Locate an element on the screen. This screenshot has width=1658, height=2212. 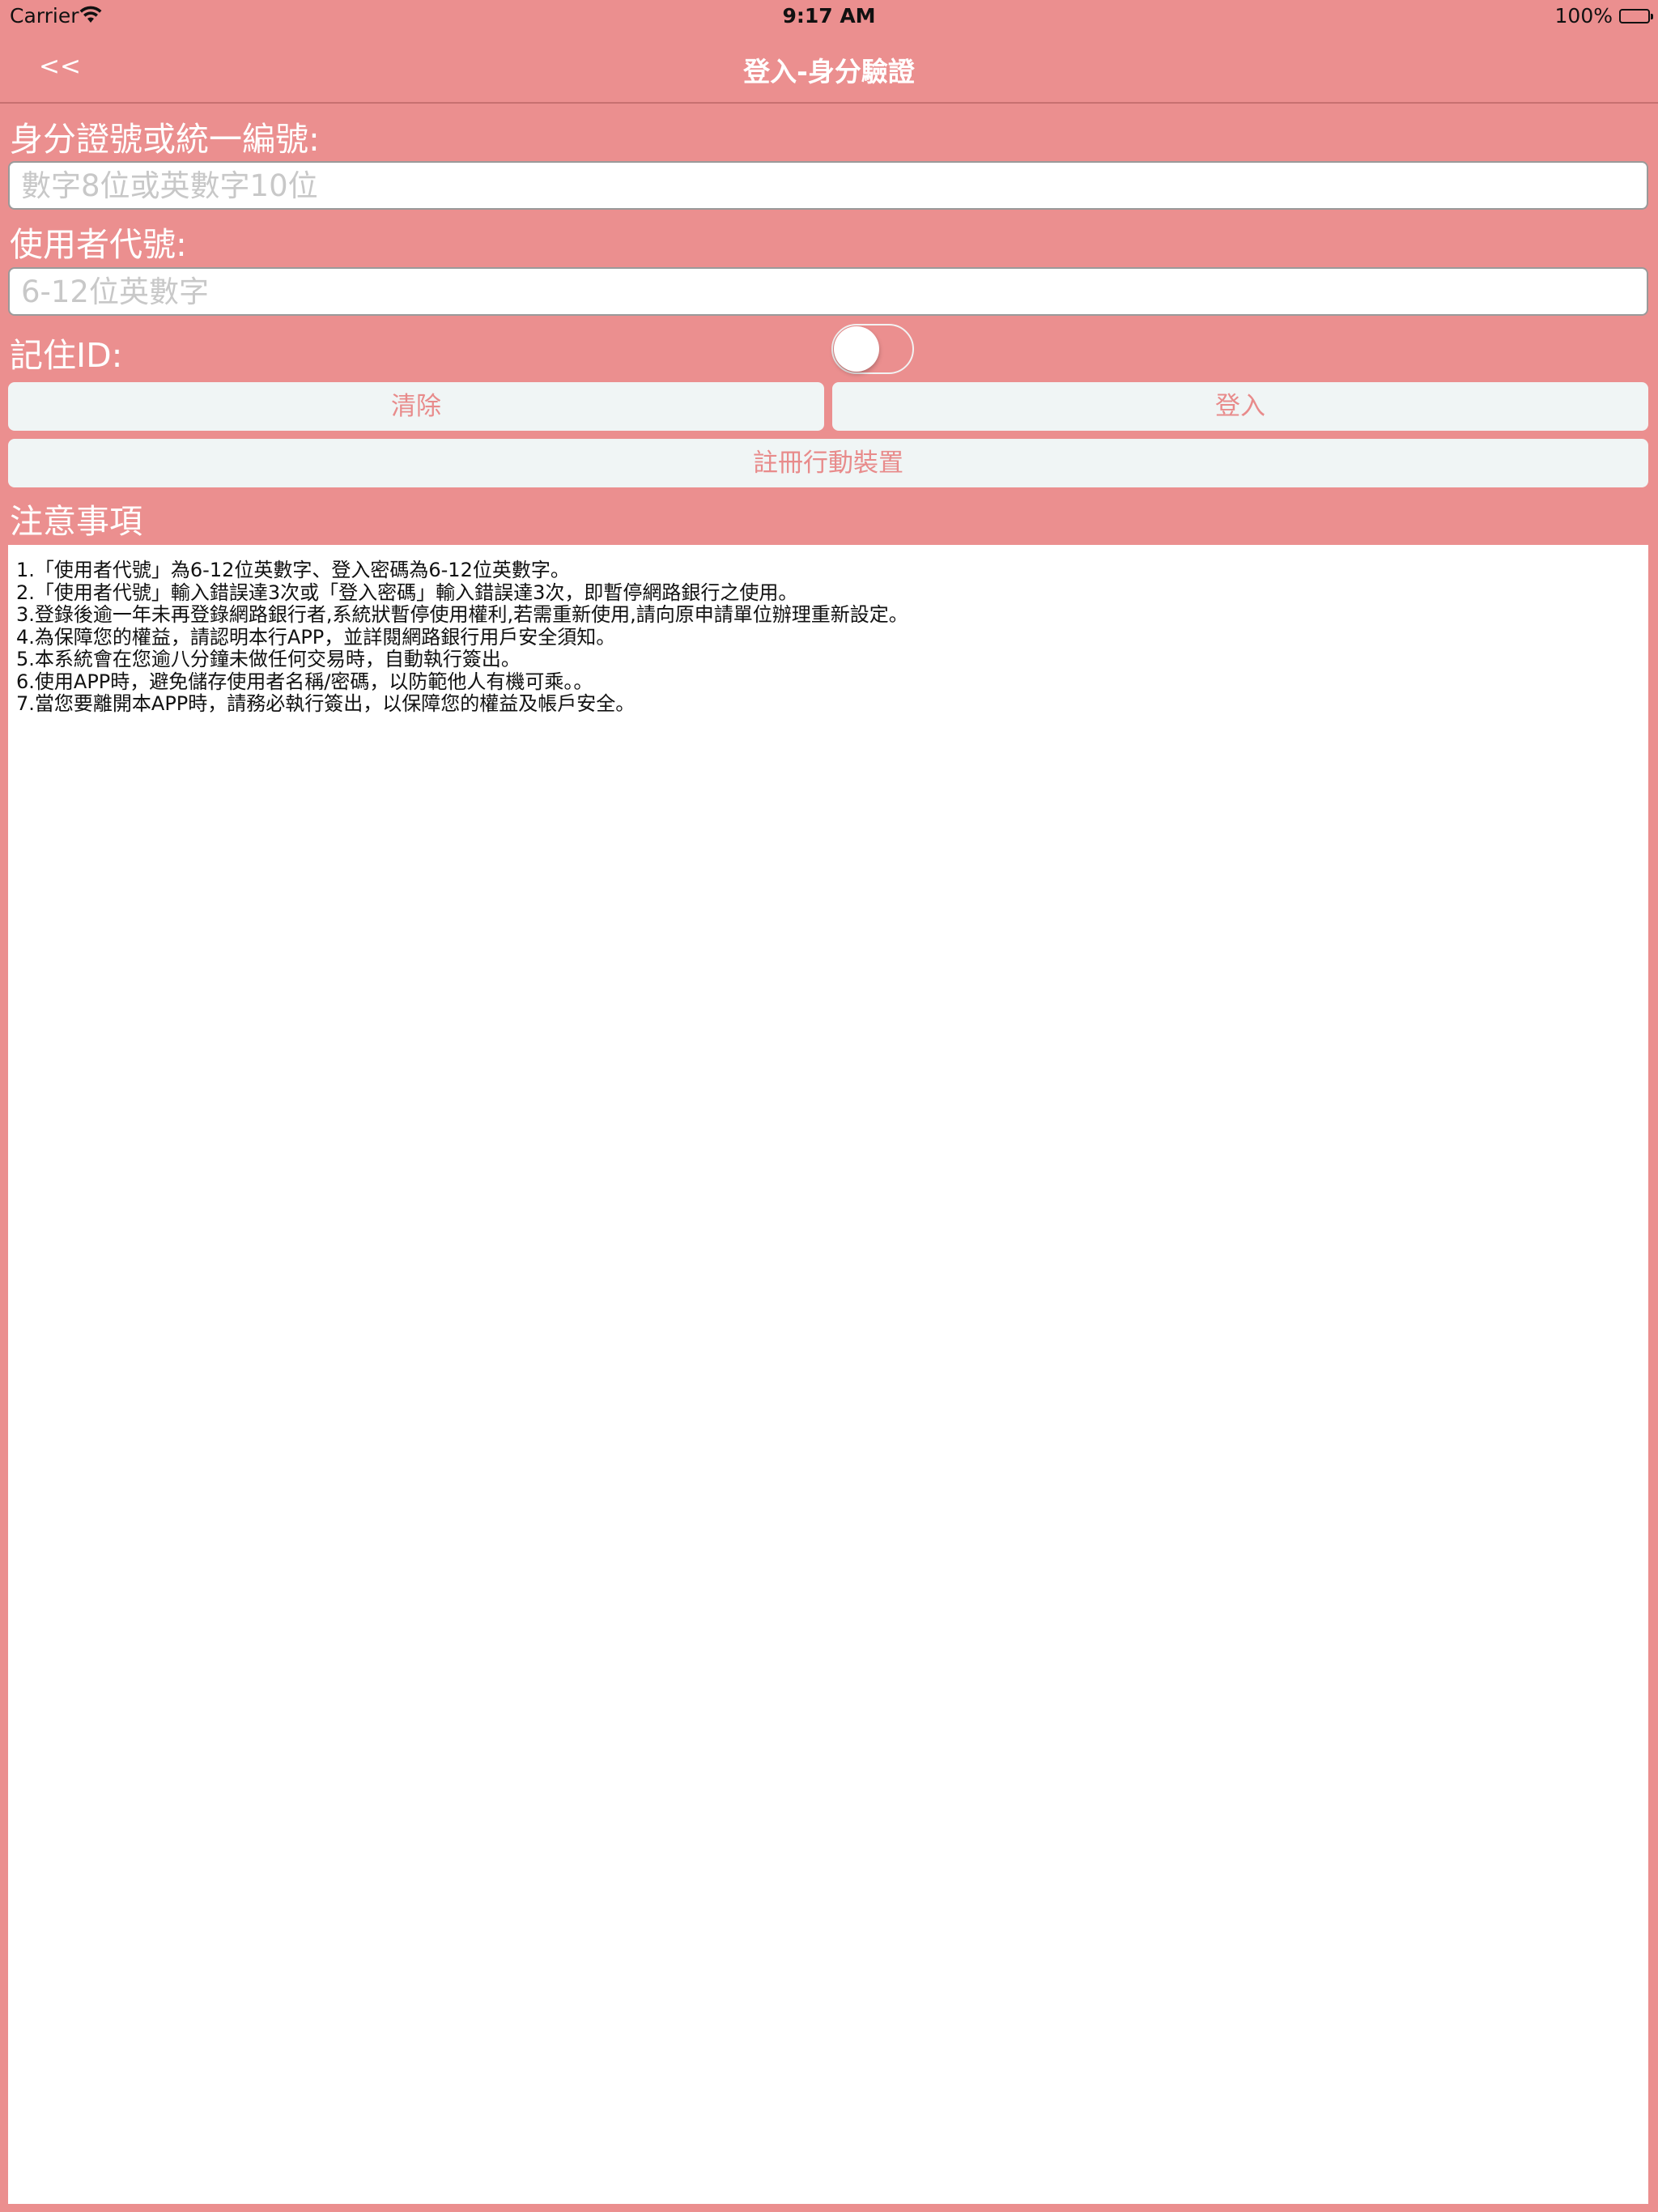
battery-icon is located at coordinates (1636, 16).